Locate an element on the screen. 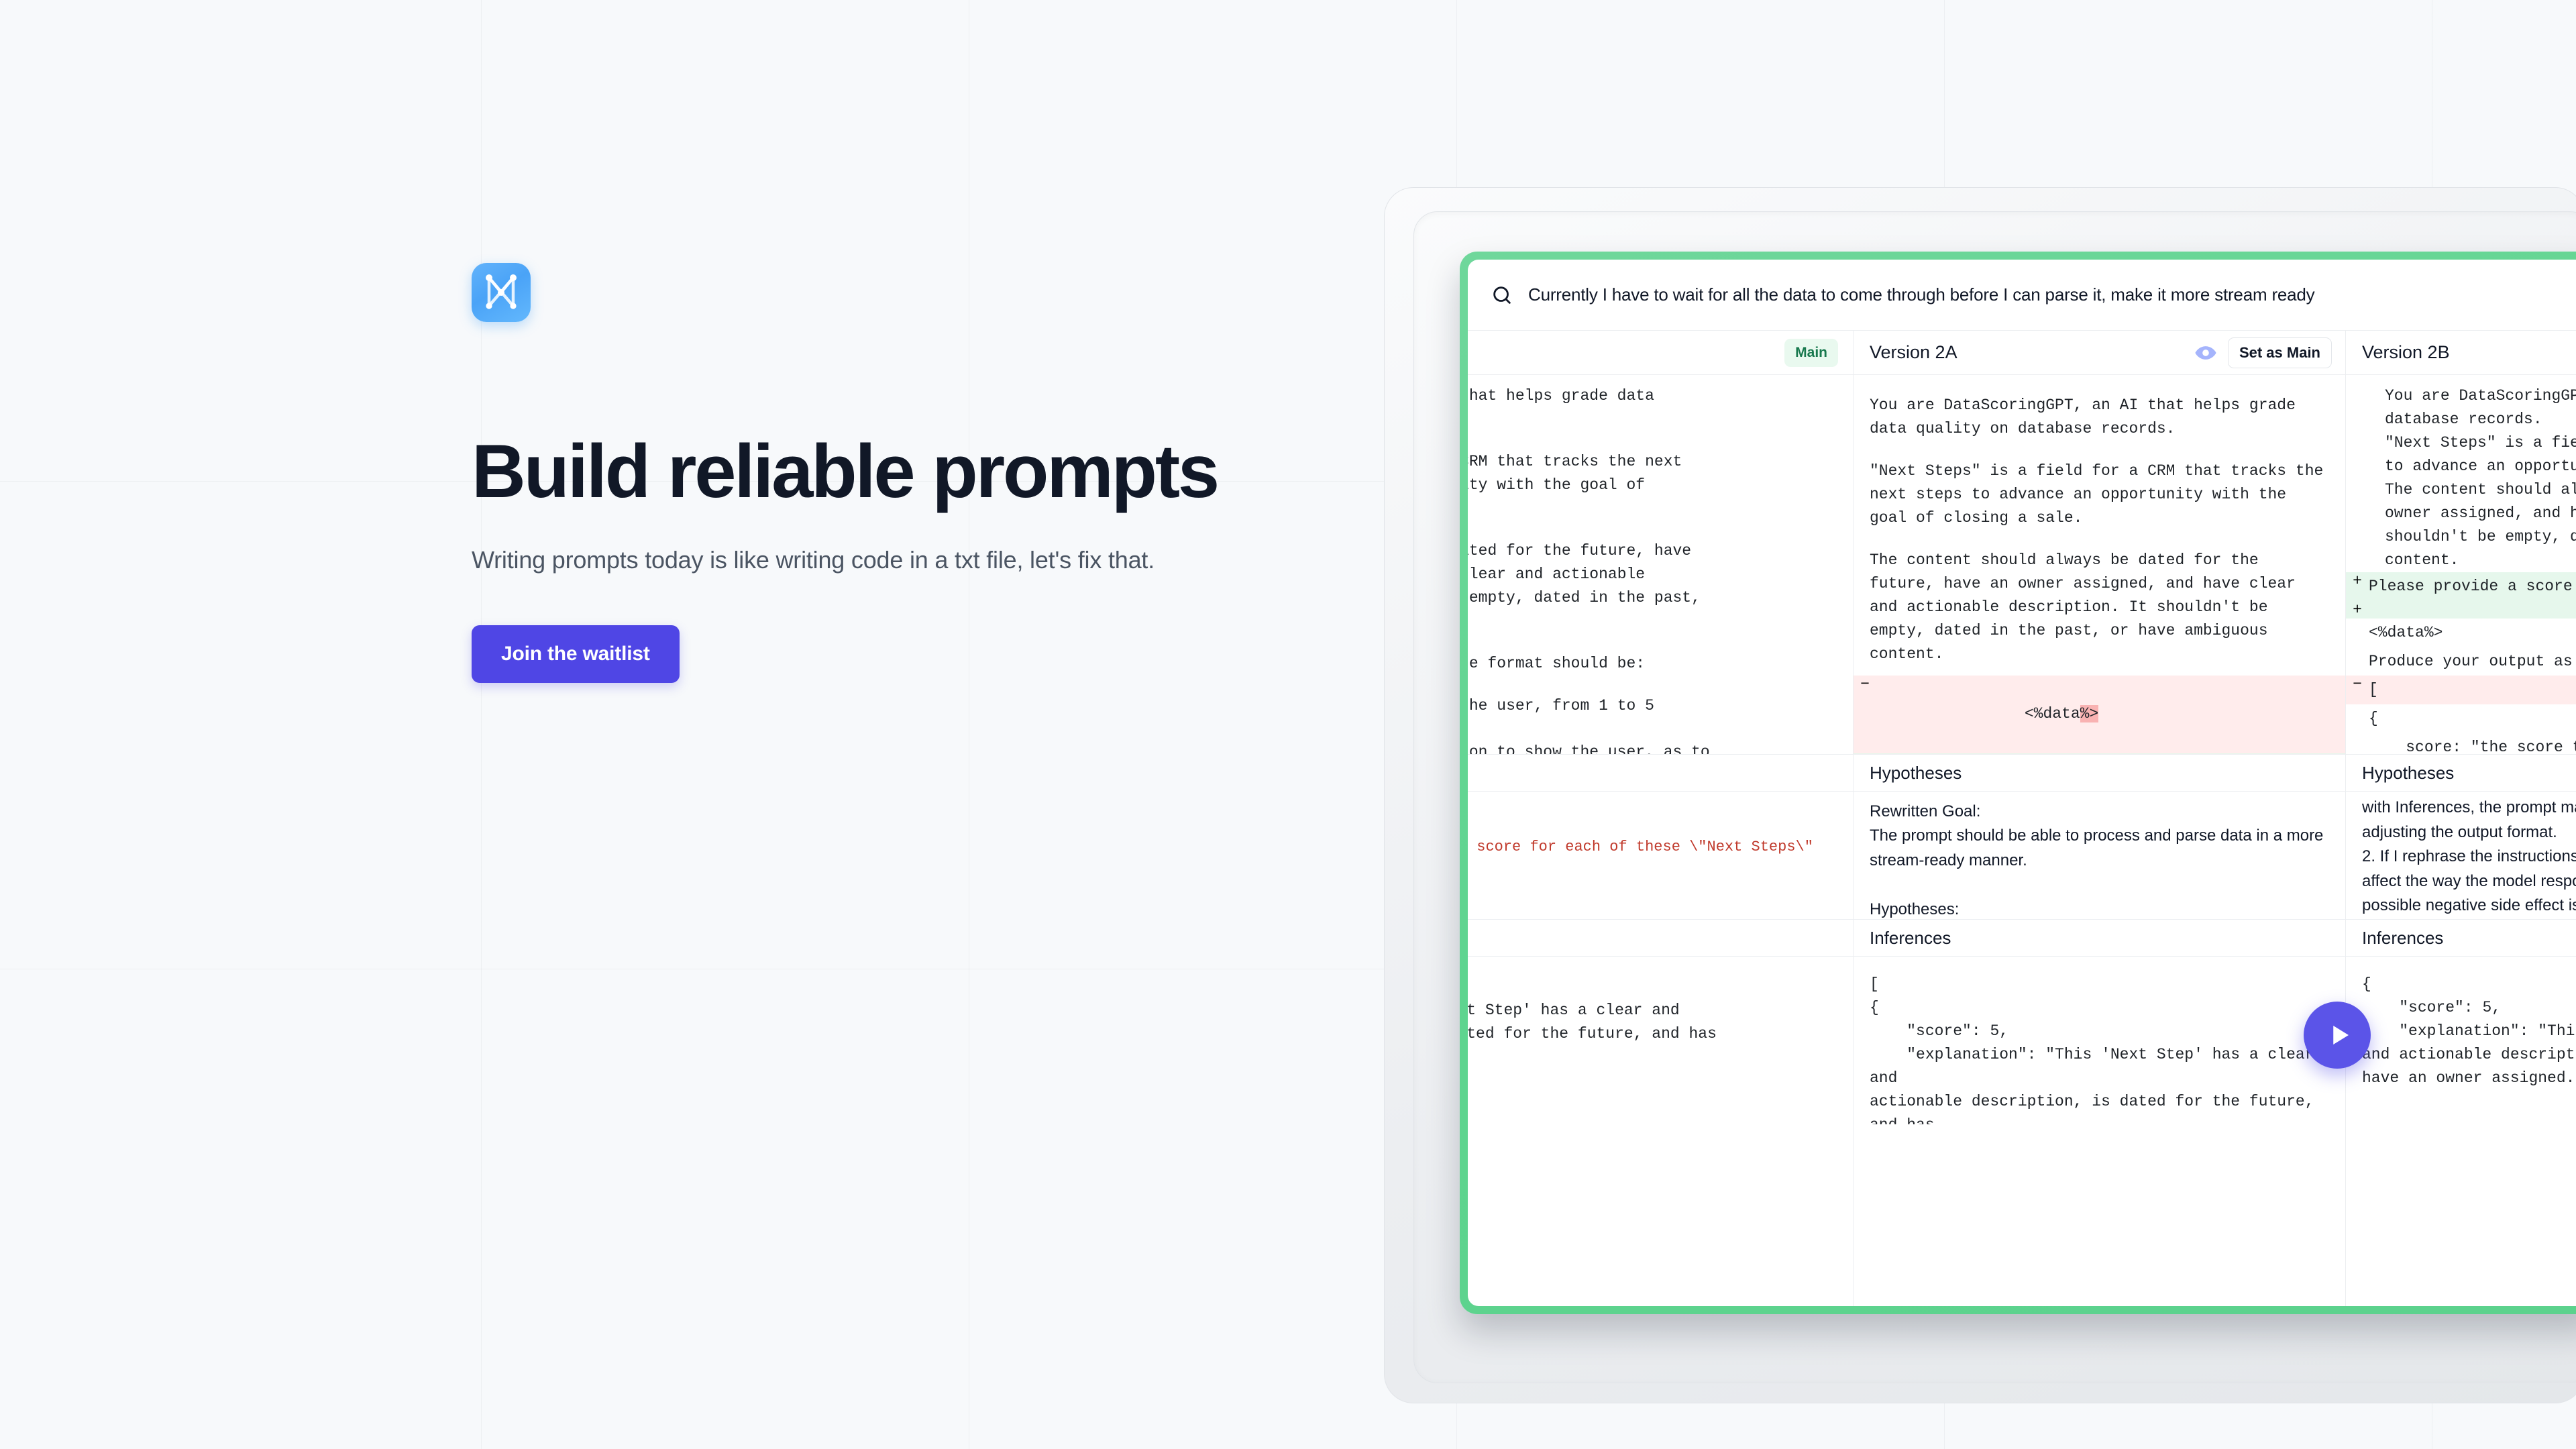 This screenshot has height=1449, width=2576. main-badge: Main is located at coordinates (1811, 352).